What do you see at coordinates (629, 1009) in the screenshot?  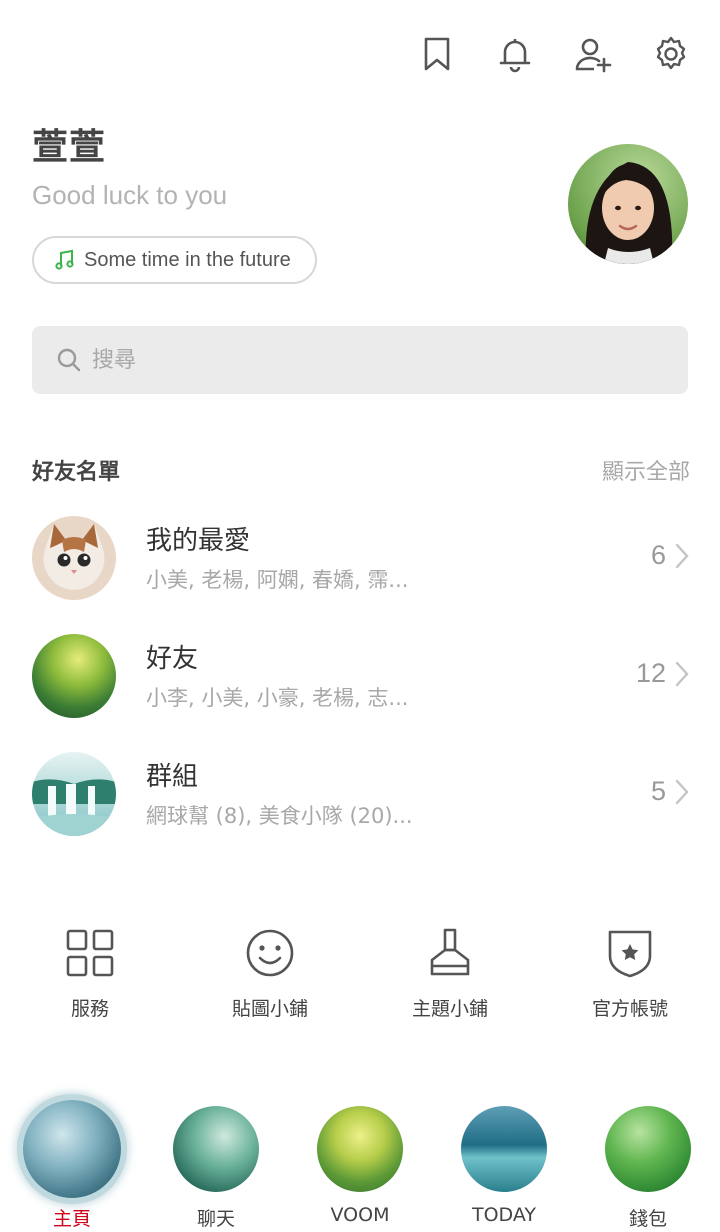 I see `service-label: 官方帳號` at bounding box center [629, 1009].